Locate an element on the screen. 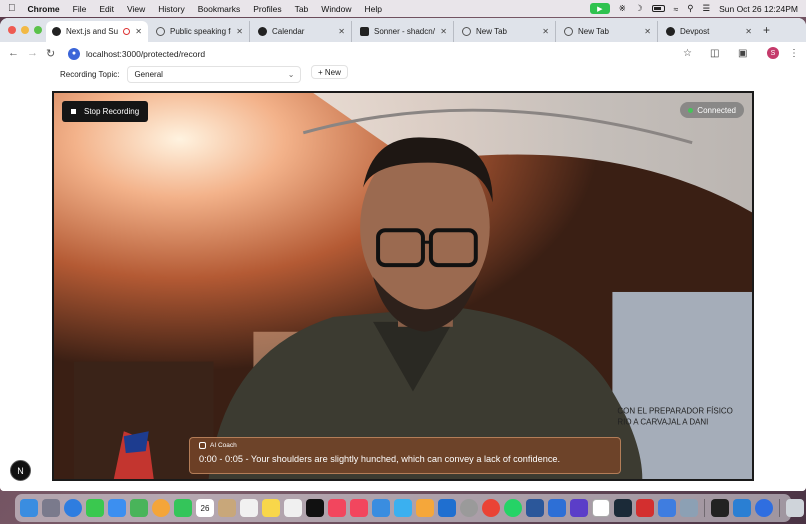 The image size is (806, 524). app-icon-purple is located at coordinates (579, 508).